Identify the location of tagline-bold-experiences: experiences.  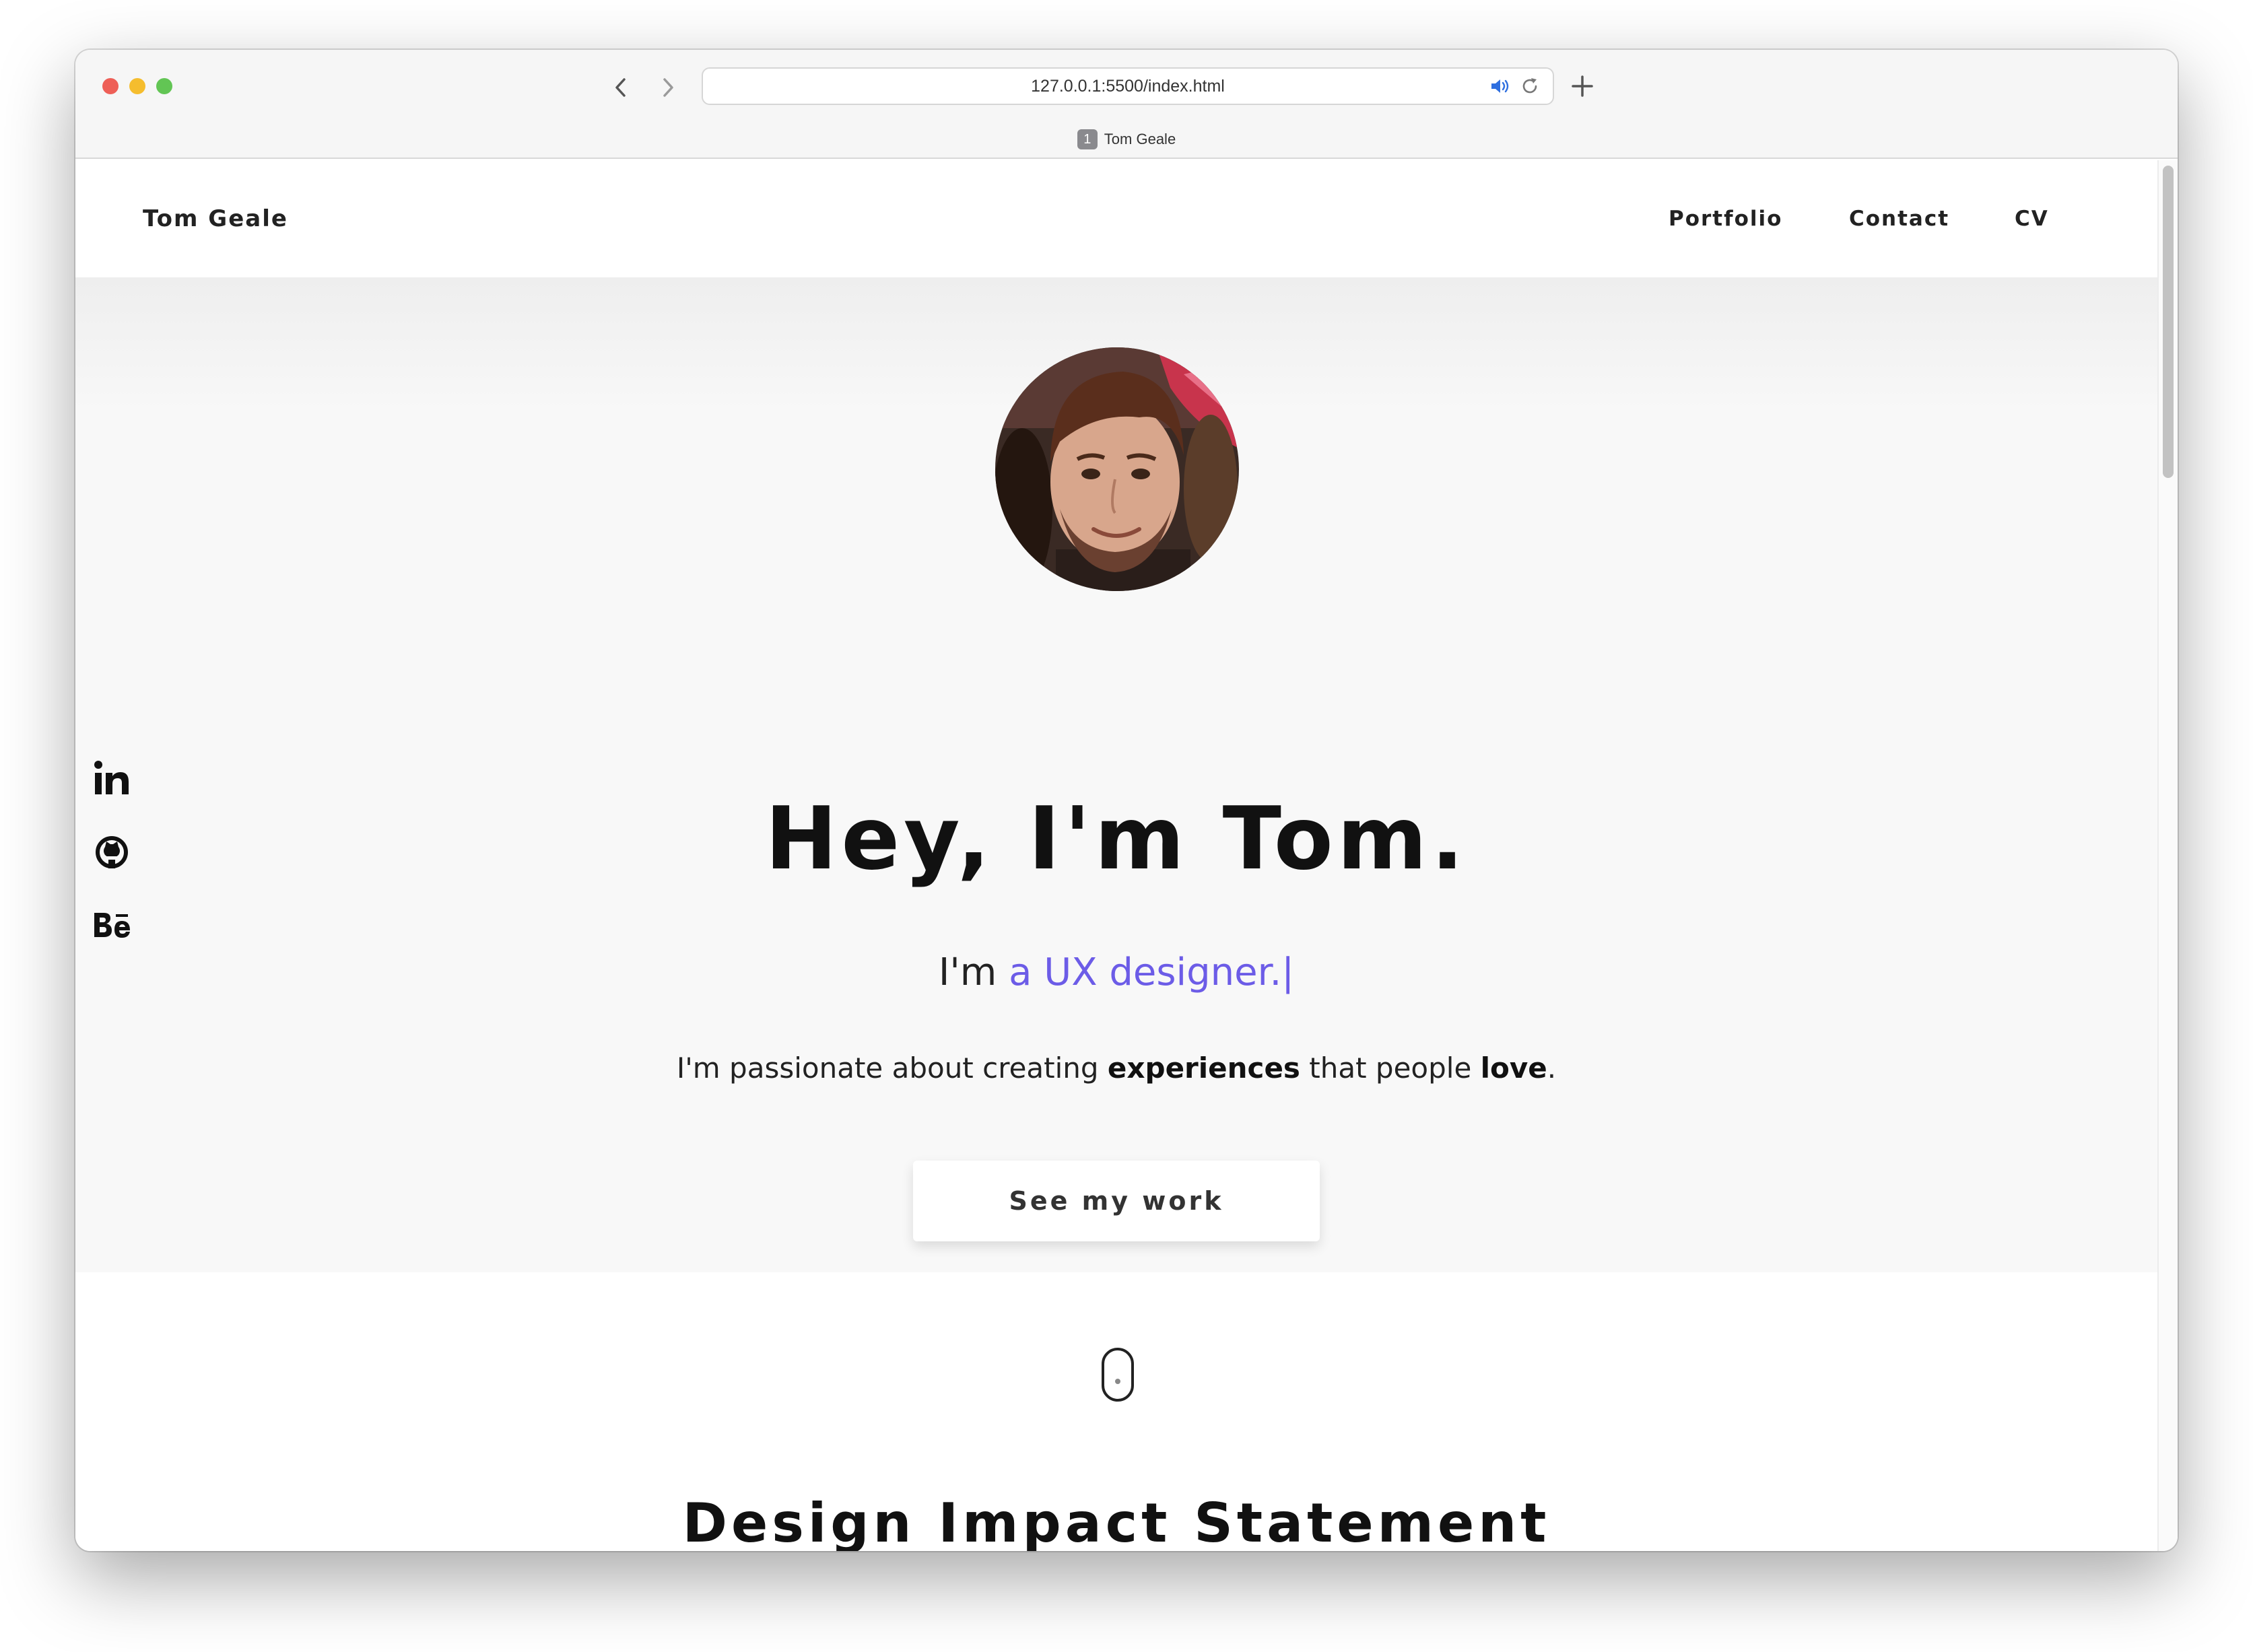
(1203, 1068).